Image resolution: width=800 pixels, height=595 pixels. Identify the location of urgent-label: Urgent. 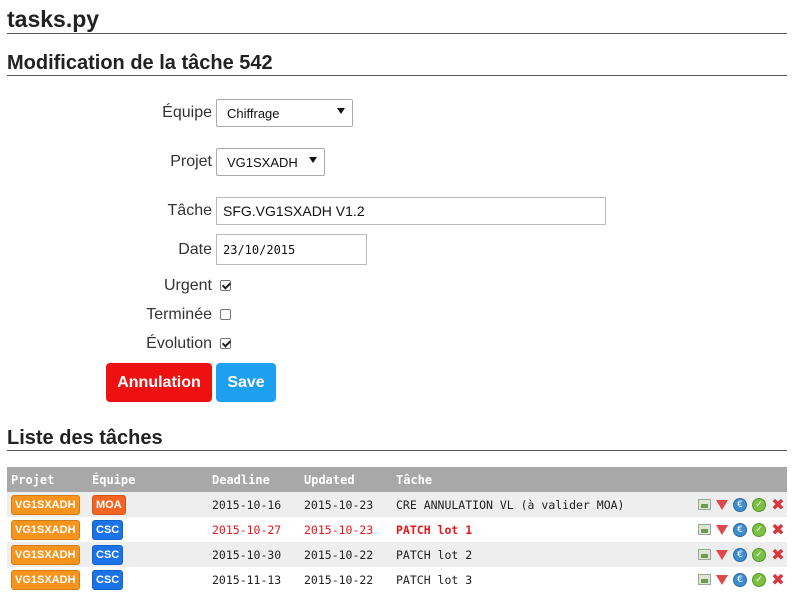
(187, 285).